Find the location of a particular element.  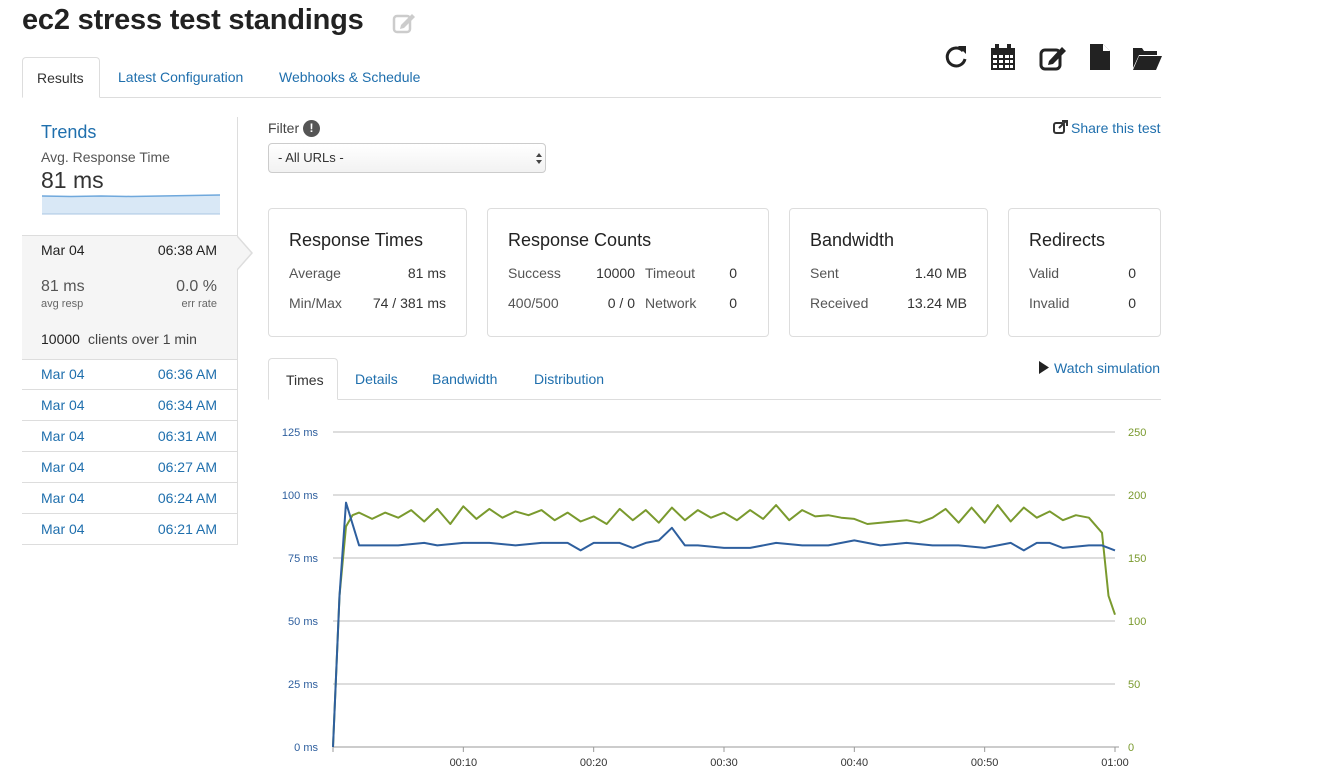

history-time: 06:34 AM is located at coordinates (187, 405).